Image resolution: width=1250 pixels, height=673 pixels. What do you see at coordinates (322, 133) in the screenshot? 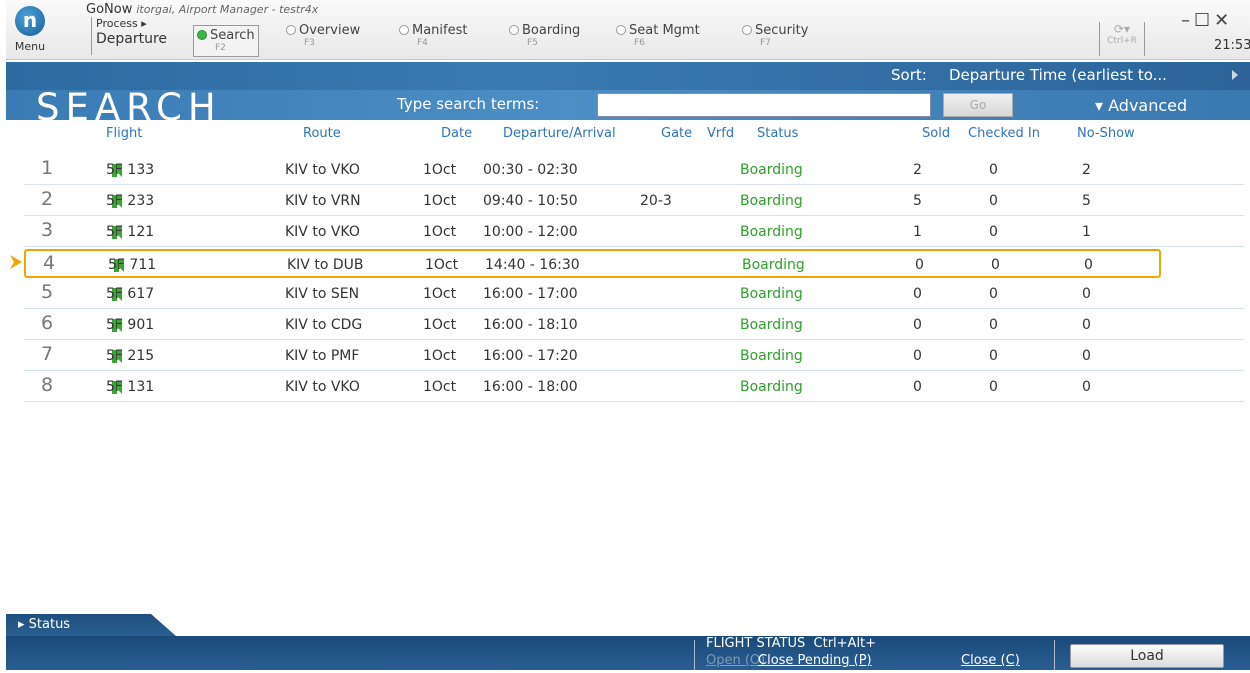
I see `col-route: Route` at bounding box center [322, 133].